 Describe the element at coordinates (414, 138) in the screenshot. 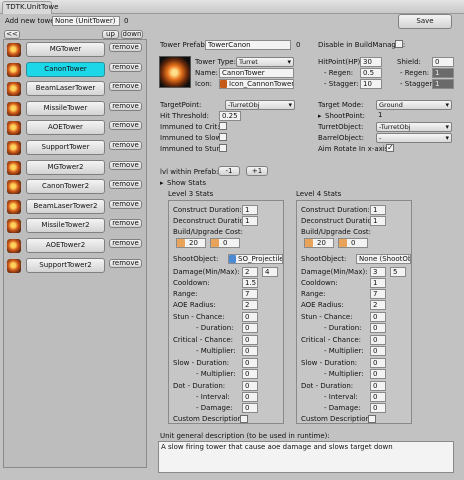

I see `barrel-object-dropdown: -` at that location.